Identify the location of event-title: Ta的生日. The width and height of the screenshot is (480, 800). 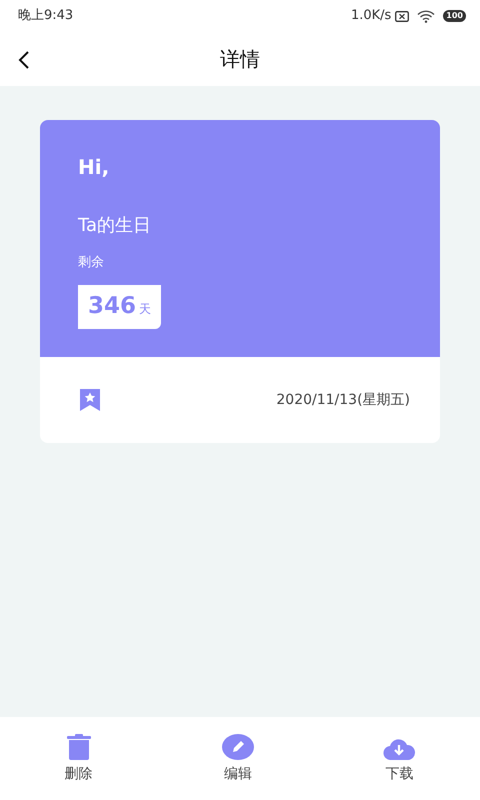
(115, 226).